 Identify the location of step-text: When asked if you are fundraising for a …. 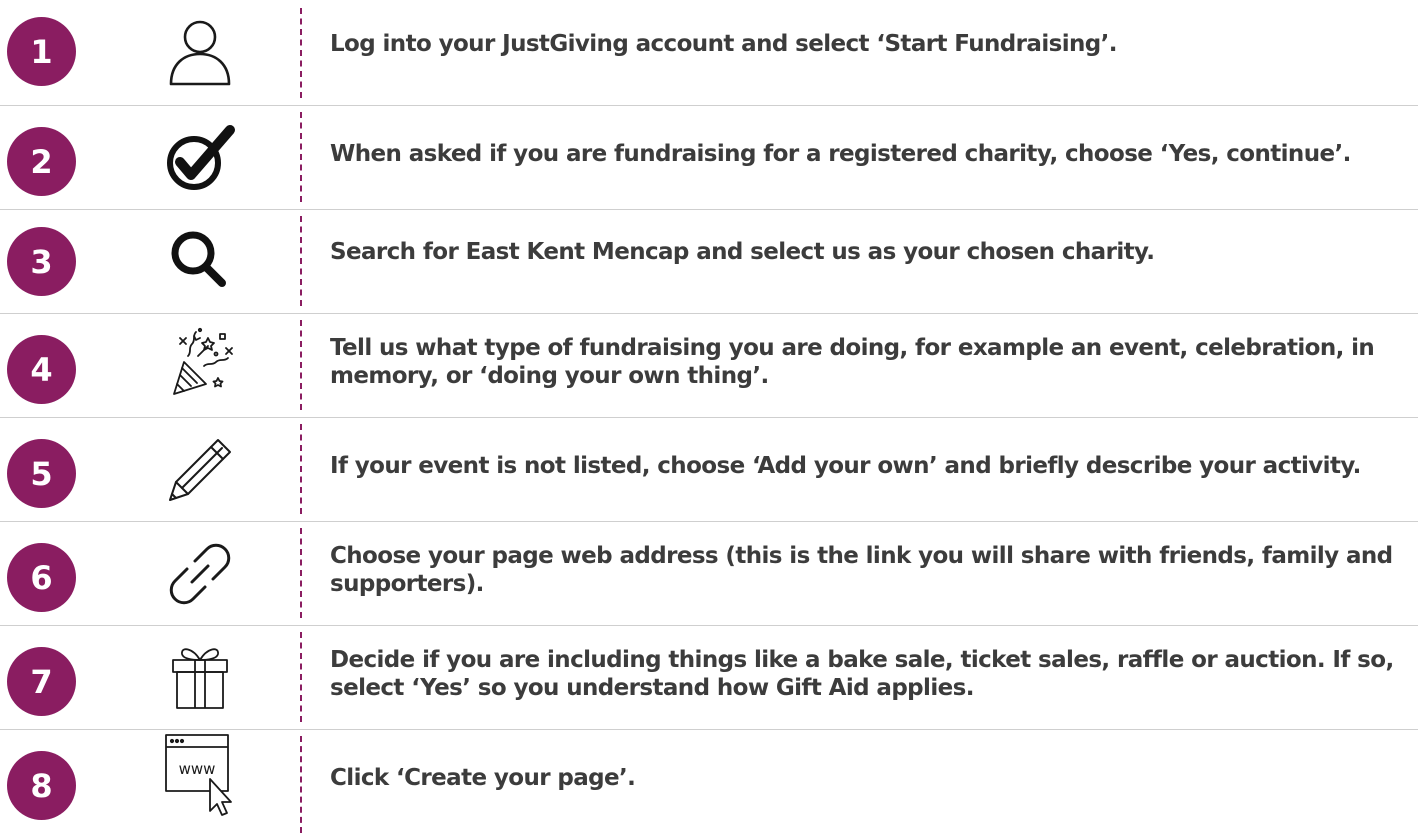
(840, 154).